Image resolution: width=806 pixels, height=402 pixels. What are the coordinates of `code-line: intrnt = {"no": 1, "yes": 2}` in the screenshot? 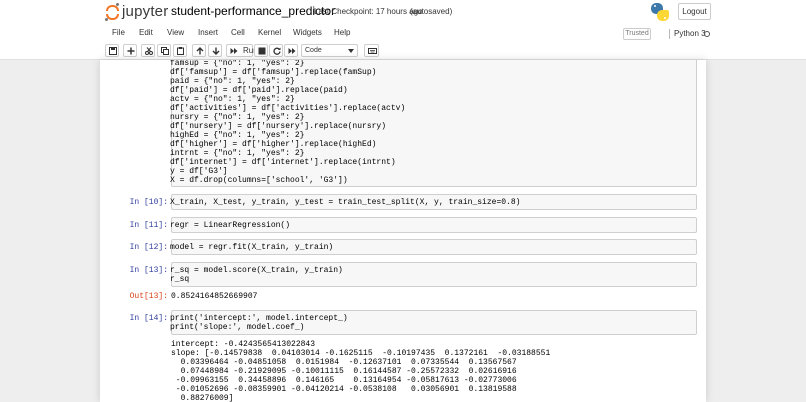 It's located at (237, 153).